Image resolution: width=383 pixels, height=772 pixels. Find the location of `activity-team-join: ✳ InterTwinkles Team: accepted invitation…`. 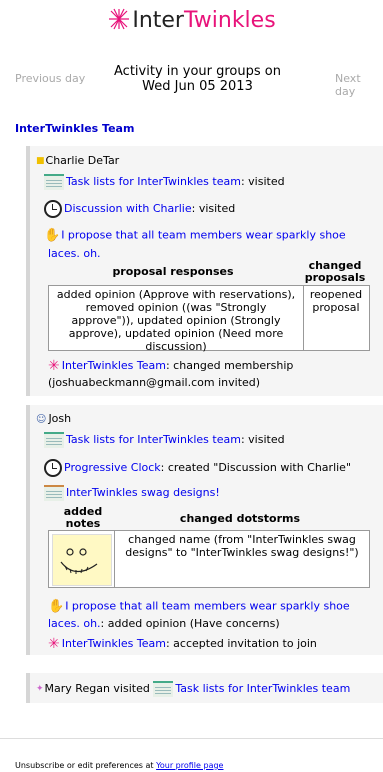

activity-team-join: ✳ InterTwinkles Team: accepted invitation… is located at coordinates (182, 644).